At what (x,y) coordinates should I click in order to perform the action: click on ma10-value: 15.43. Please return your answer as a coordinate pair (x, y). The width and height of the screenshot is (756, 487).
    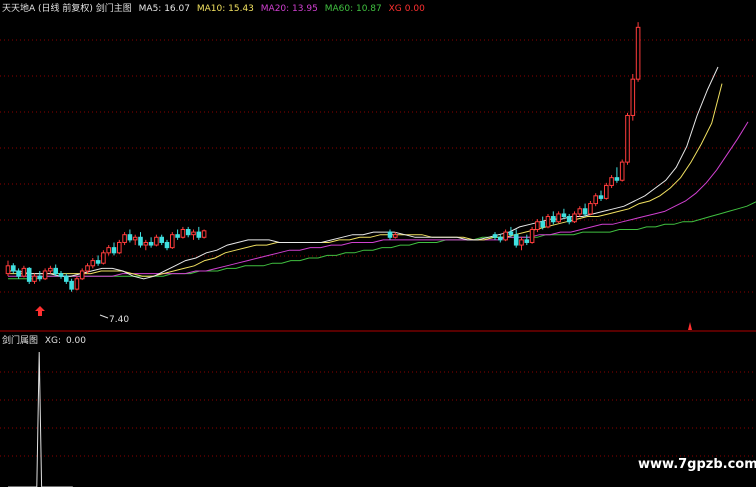
    Looking at the image, I should click on (241, 9).